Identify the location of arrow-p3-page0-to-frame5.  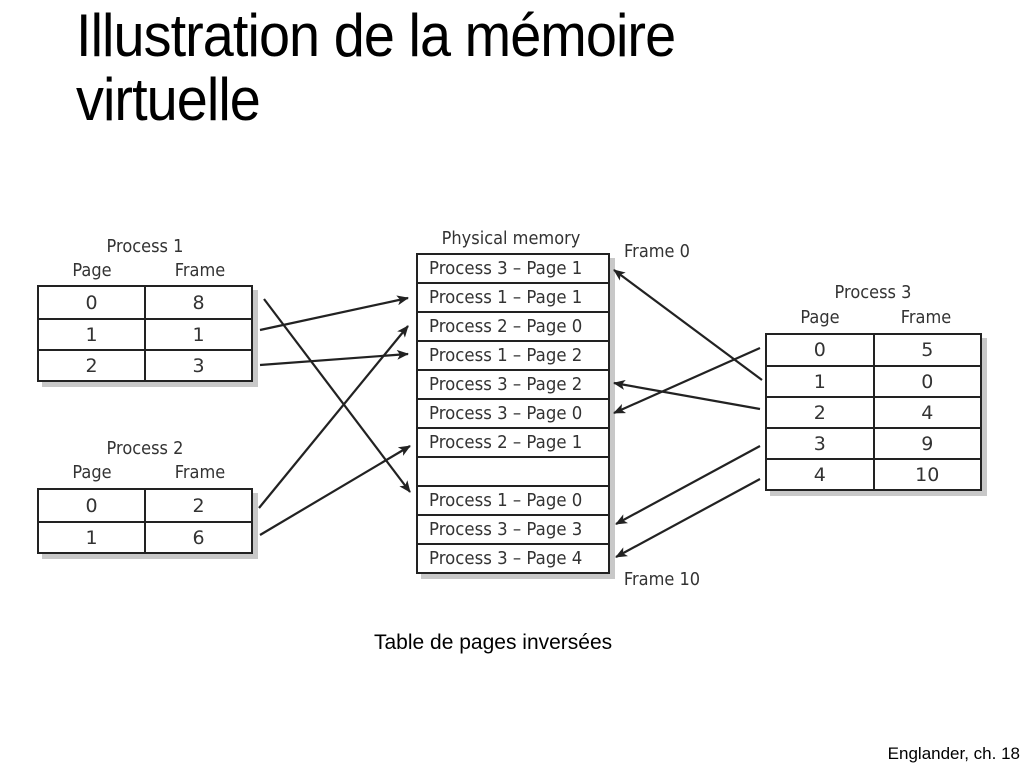
(687, 380).